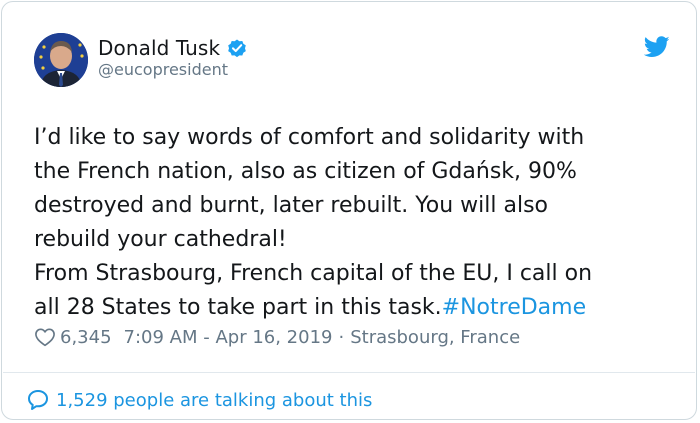 The height and width of the screenshot is (423, 700). I want to click on talking-link: 1,529 people are talking about this, so click(199, 400).